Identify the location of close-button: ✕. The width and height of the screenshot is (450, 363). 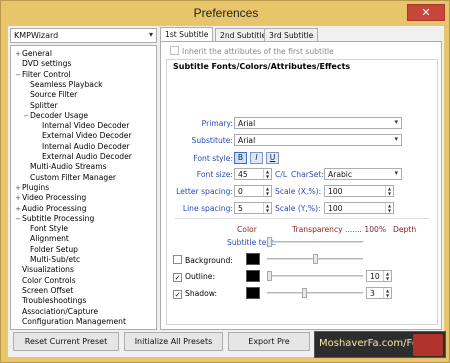
(426, 12).